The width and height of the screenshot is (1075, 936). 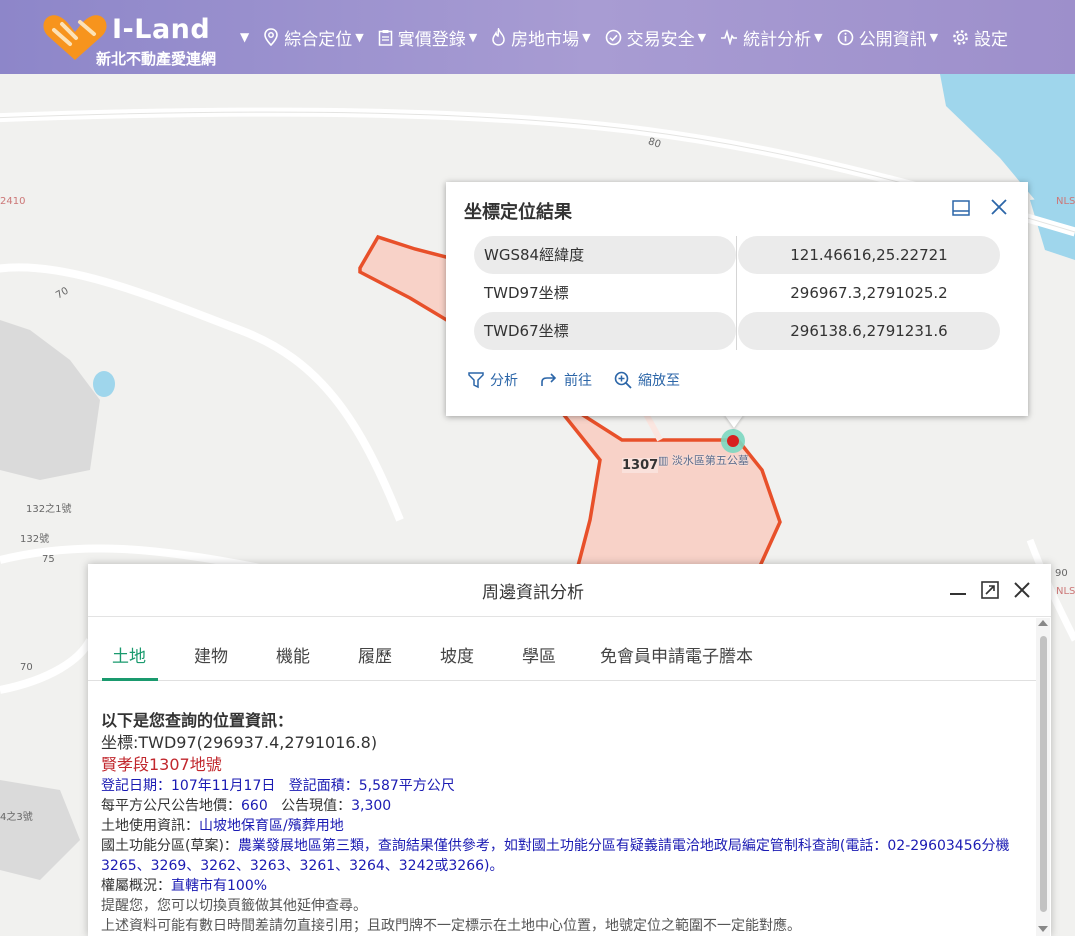 I want to click on poi-label: ▥ 淡水區第五公墓, so click(x=703, y=460).